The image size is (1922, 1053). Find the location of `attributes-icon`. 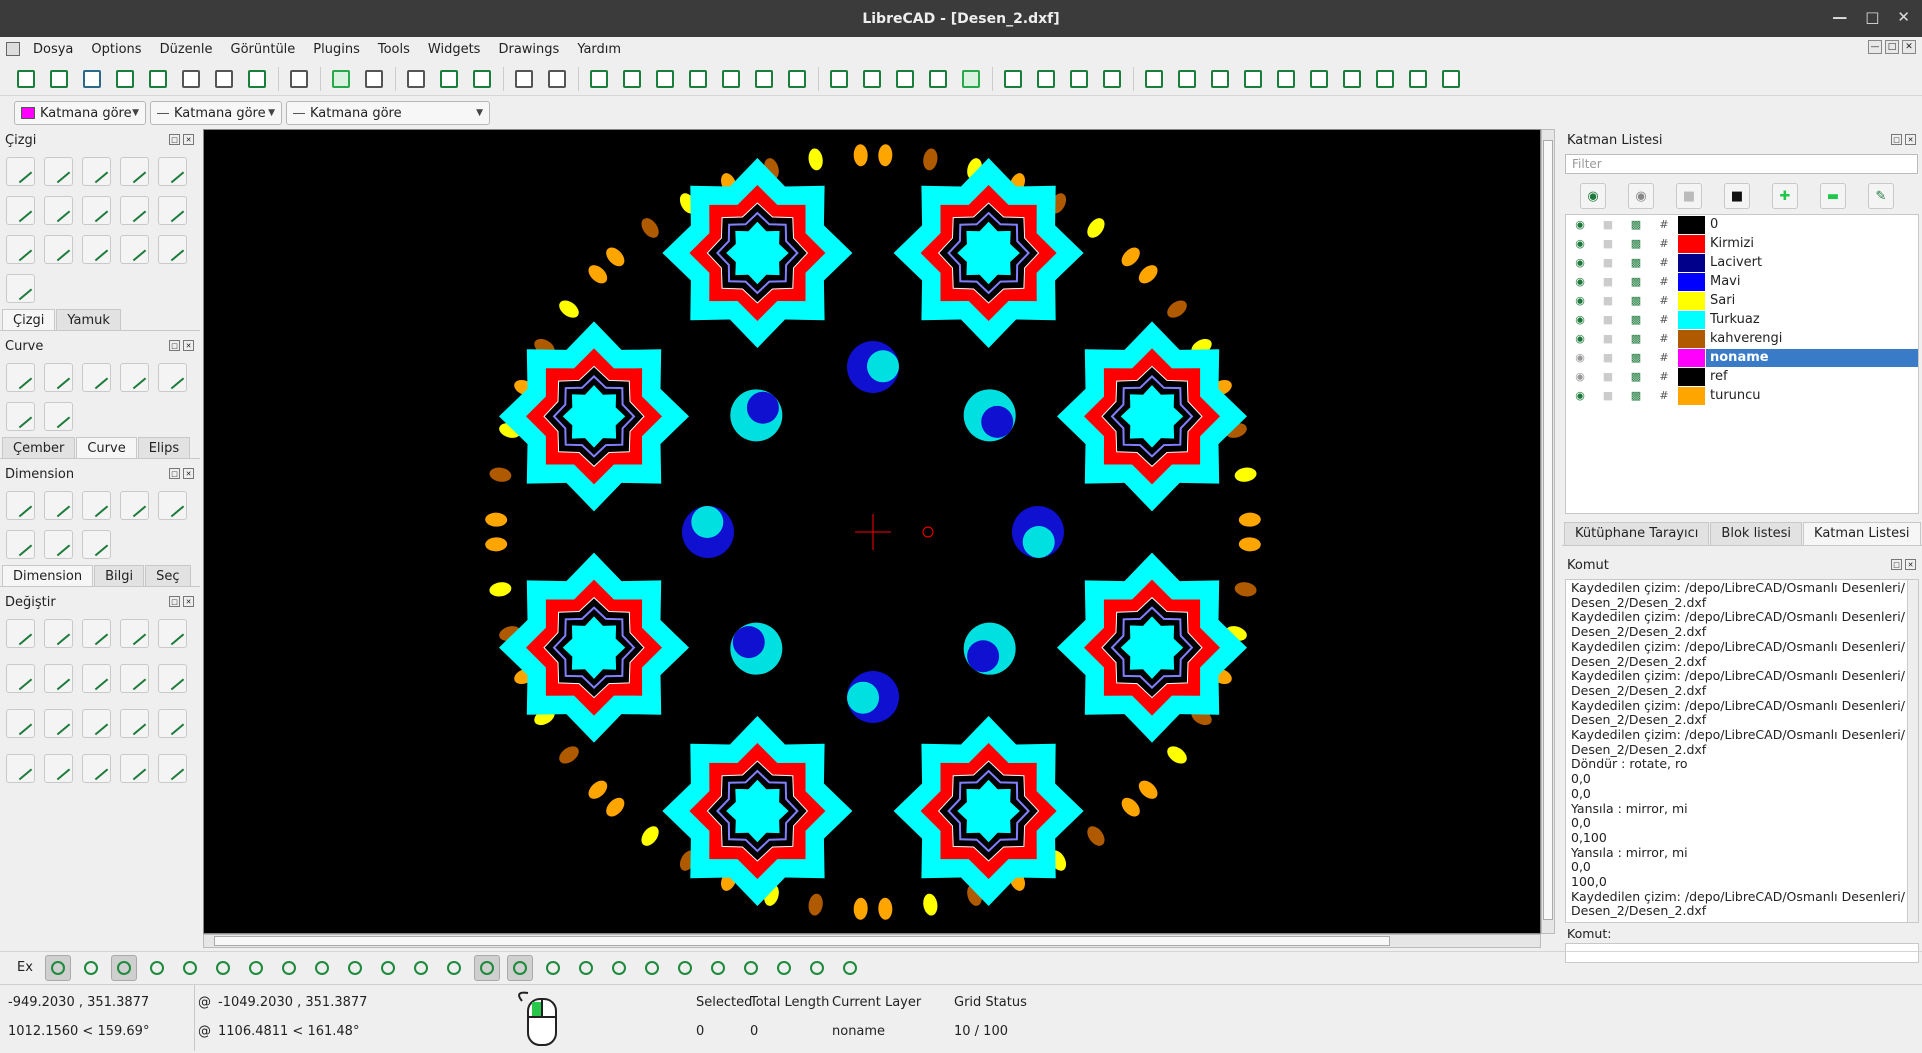

attributes-icon is located at coordinates (20, 768).